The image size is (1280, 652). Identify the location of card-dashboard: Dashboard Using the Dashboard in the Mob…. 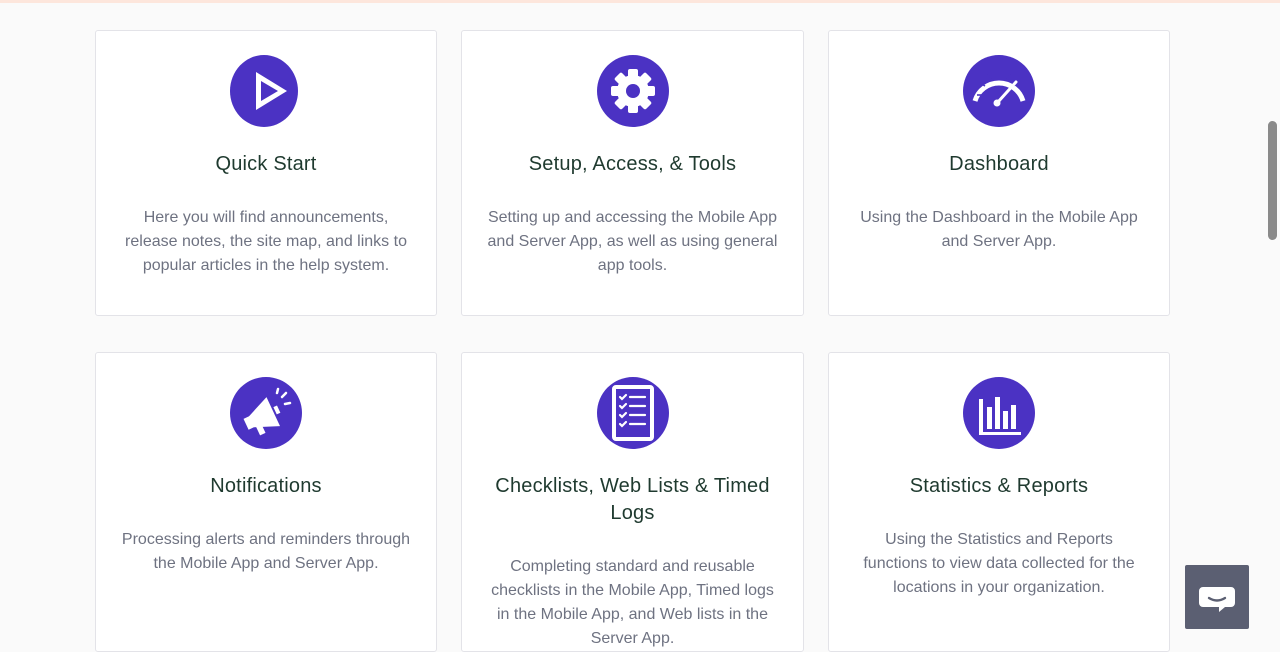
(999, 173).